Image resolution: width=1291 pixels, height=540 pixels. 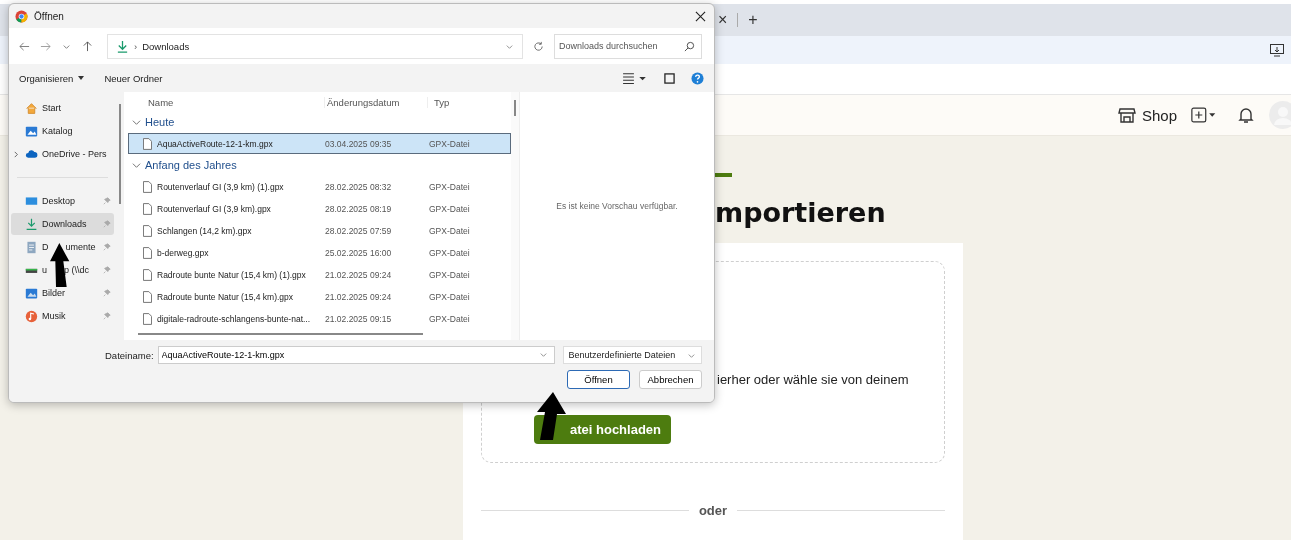 I want to click on file-row: b-derweg.gpx 25.02.2025 16:00 GPX-Datei, so click(x=319, y=252).